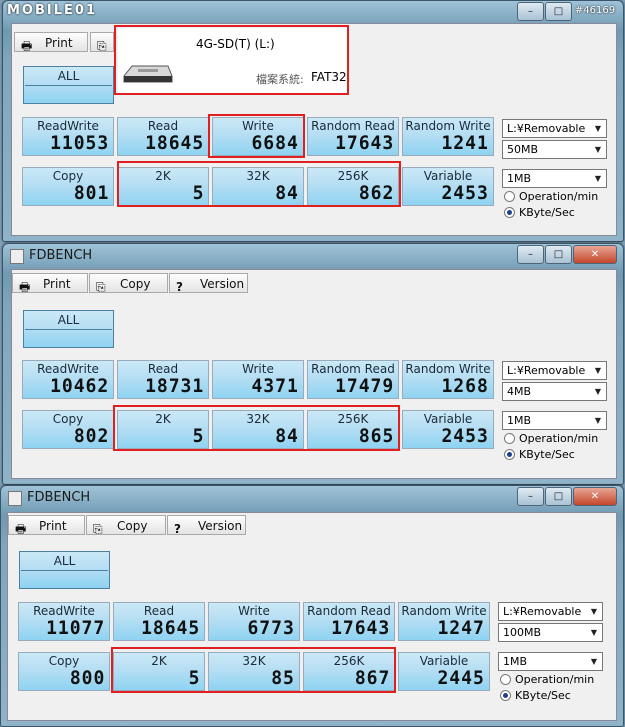  What do you see at coordinates (349, 671) in the screenshot?
I see `256k-tile: 256K 867` at bounding box center [349, 671].